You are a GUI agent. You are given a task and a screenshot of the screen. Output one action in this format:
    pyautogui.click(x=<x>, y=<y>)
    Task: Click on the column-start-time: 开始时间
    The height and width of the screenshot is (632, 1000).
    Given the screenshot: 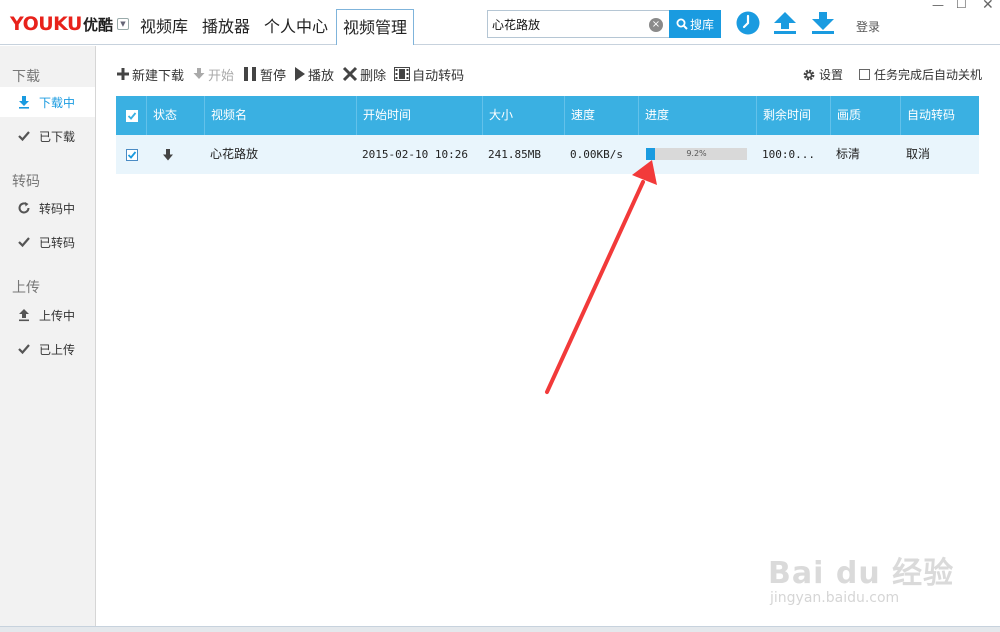 What is the action you would take?
    pyautogui.click(x=419, y=115)
    